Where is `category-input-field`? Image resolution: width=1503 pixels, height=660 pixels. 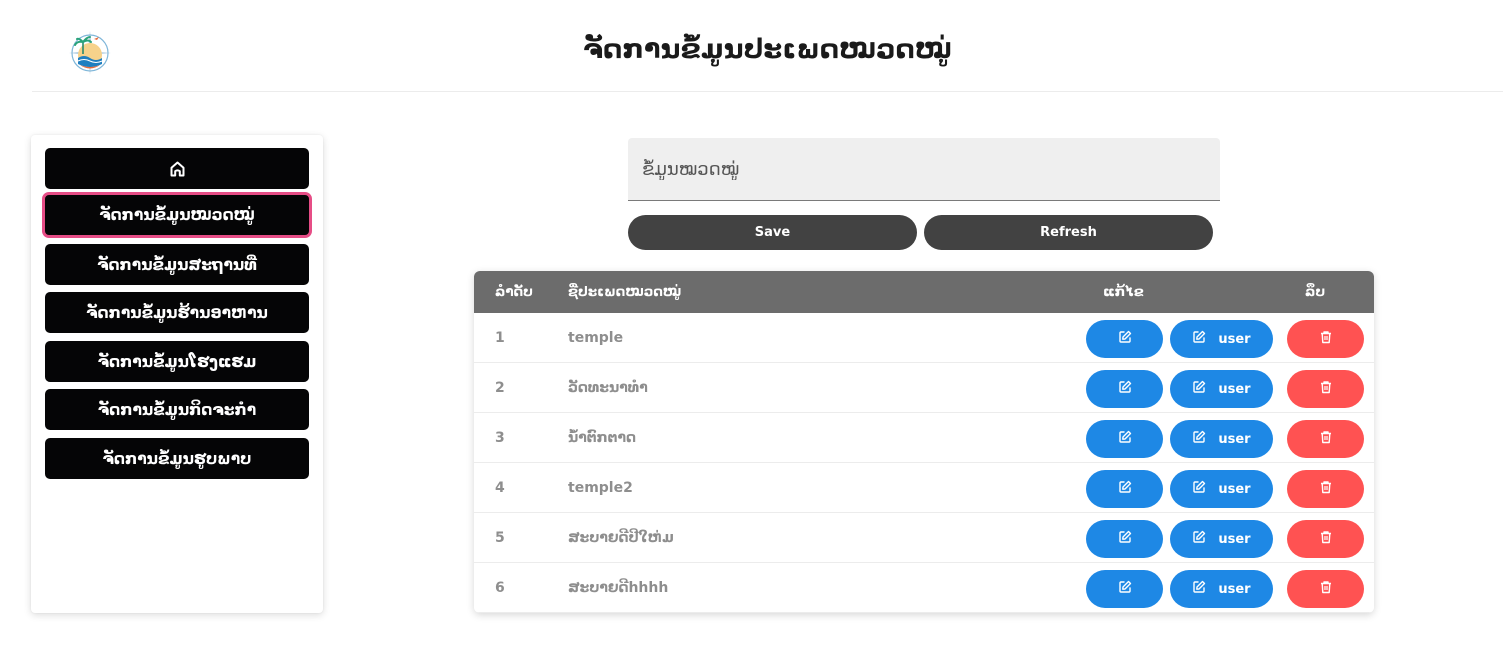 category-input-field is located at coordinates (924, 169).